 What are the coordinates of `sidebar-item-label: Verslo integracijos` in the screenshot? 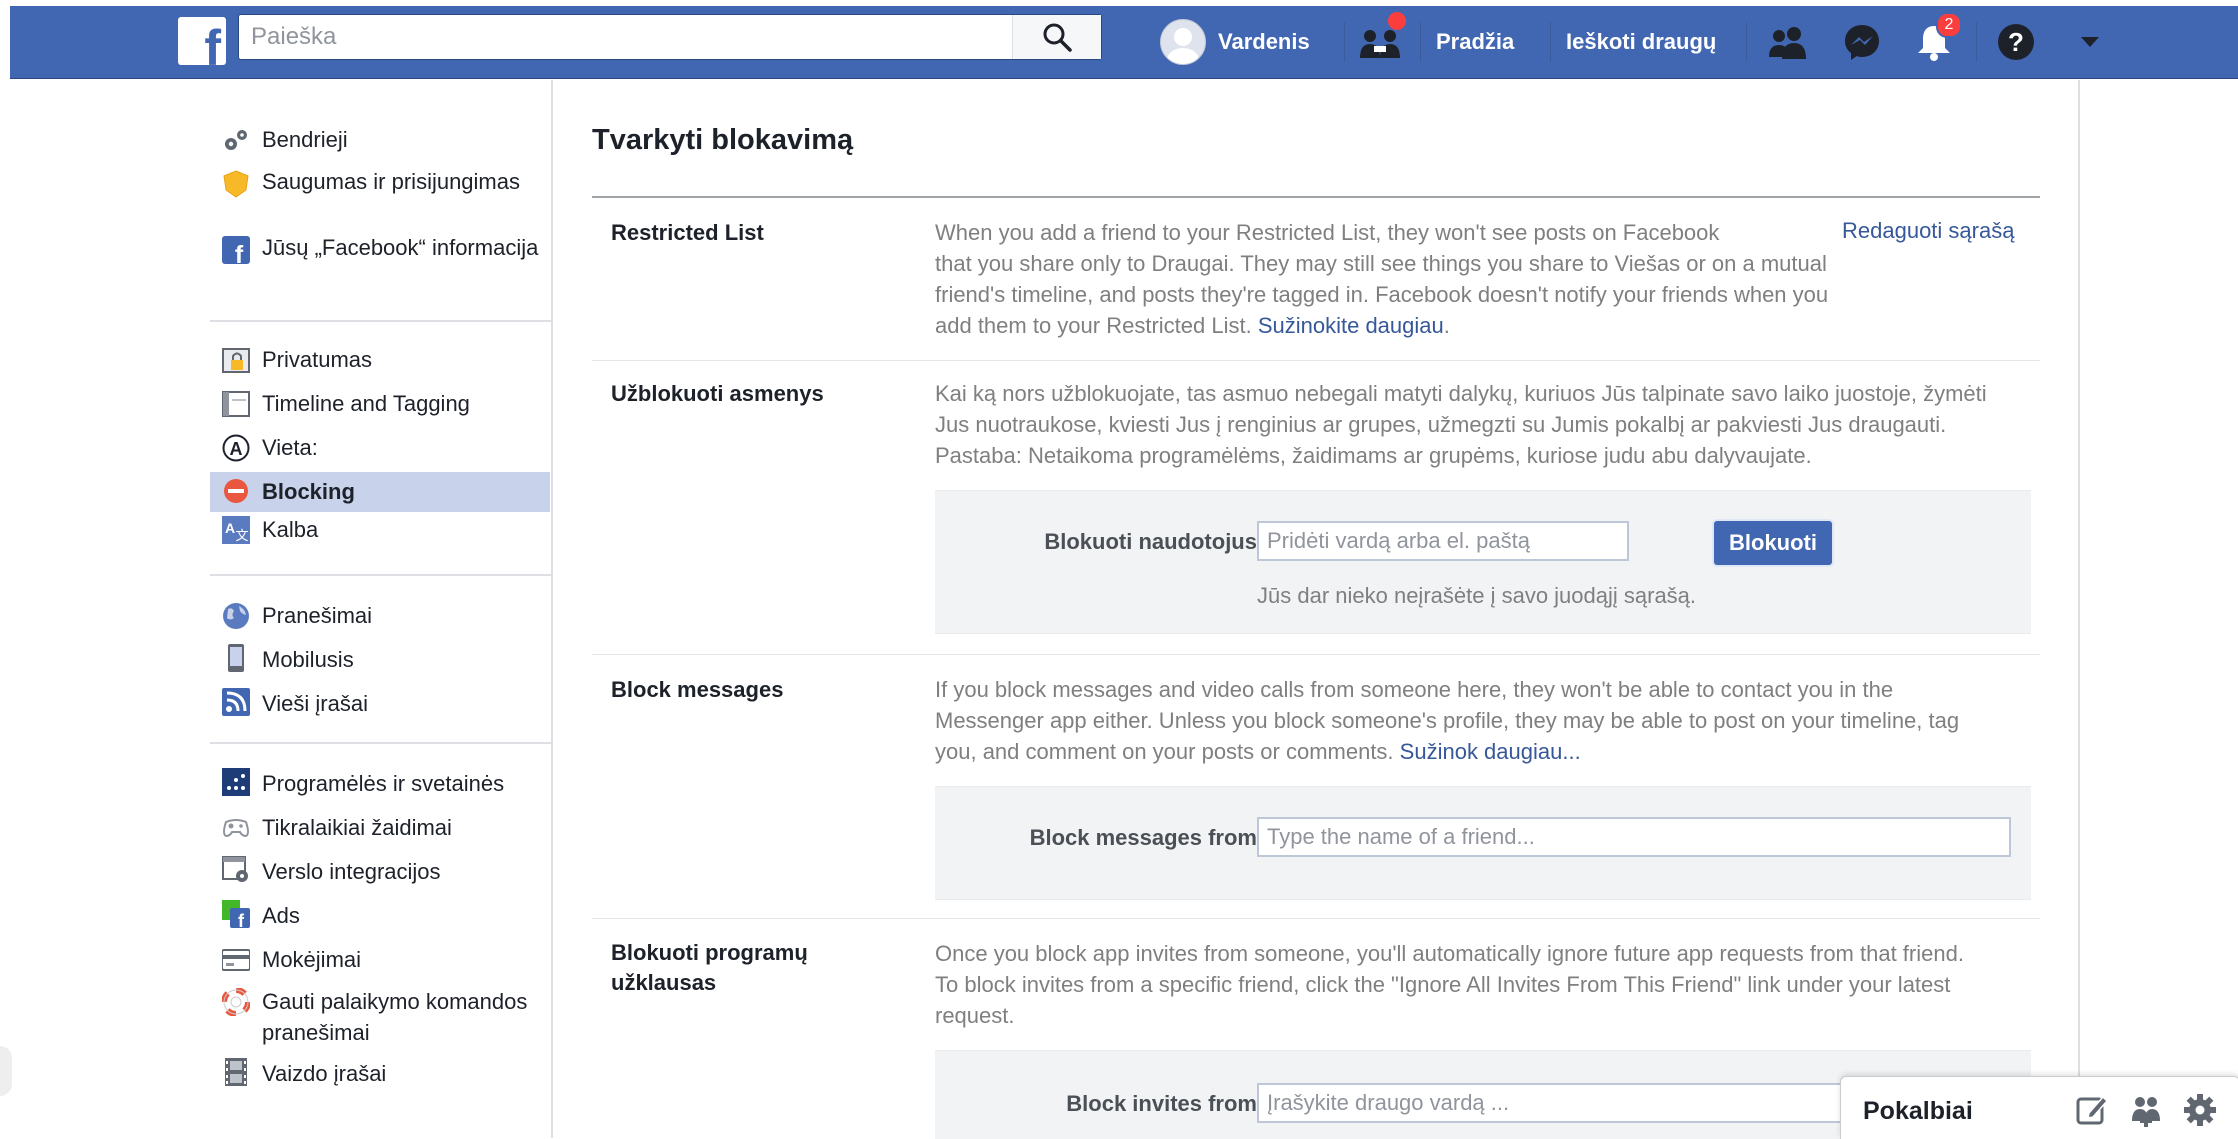 It's located at (351, 871).